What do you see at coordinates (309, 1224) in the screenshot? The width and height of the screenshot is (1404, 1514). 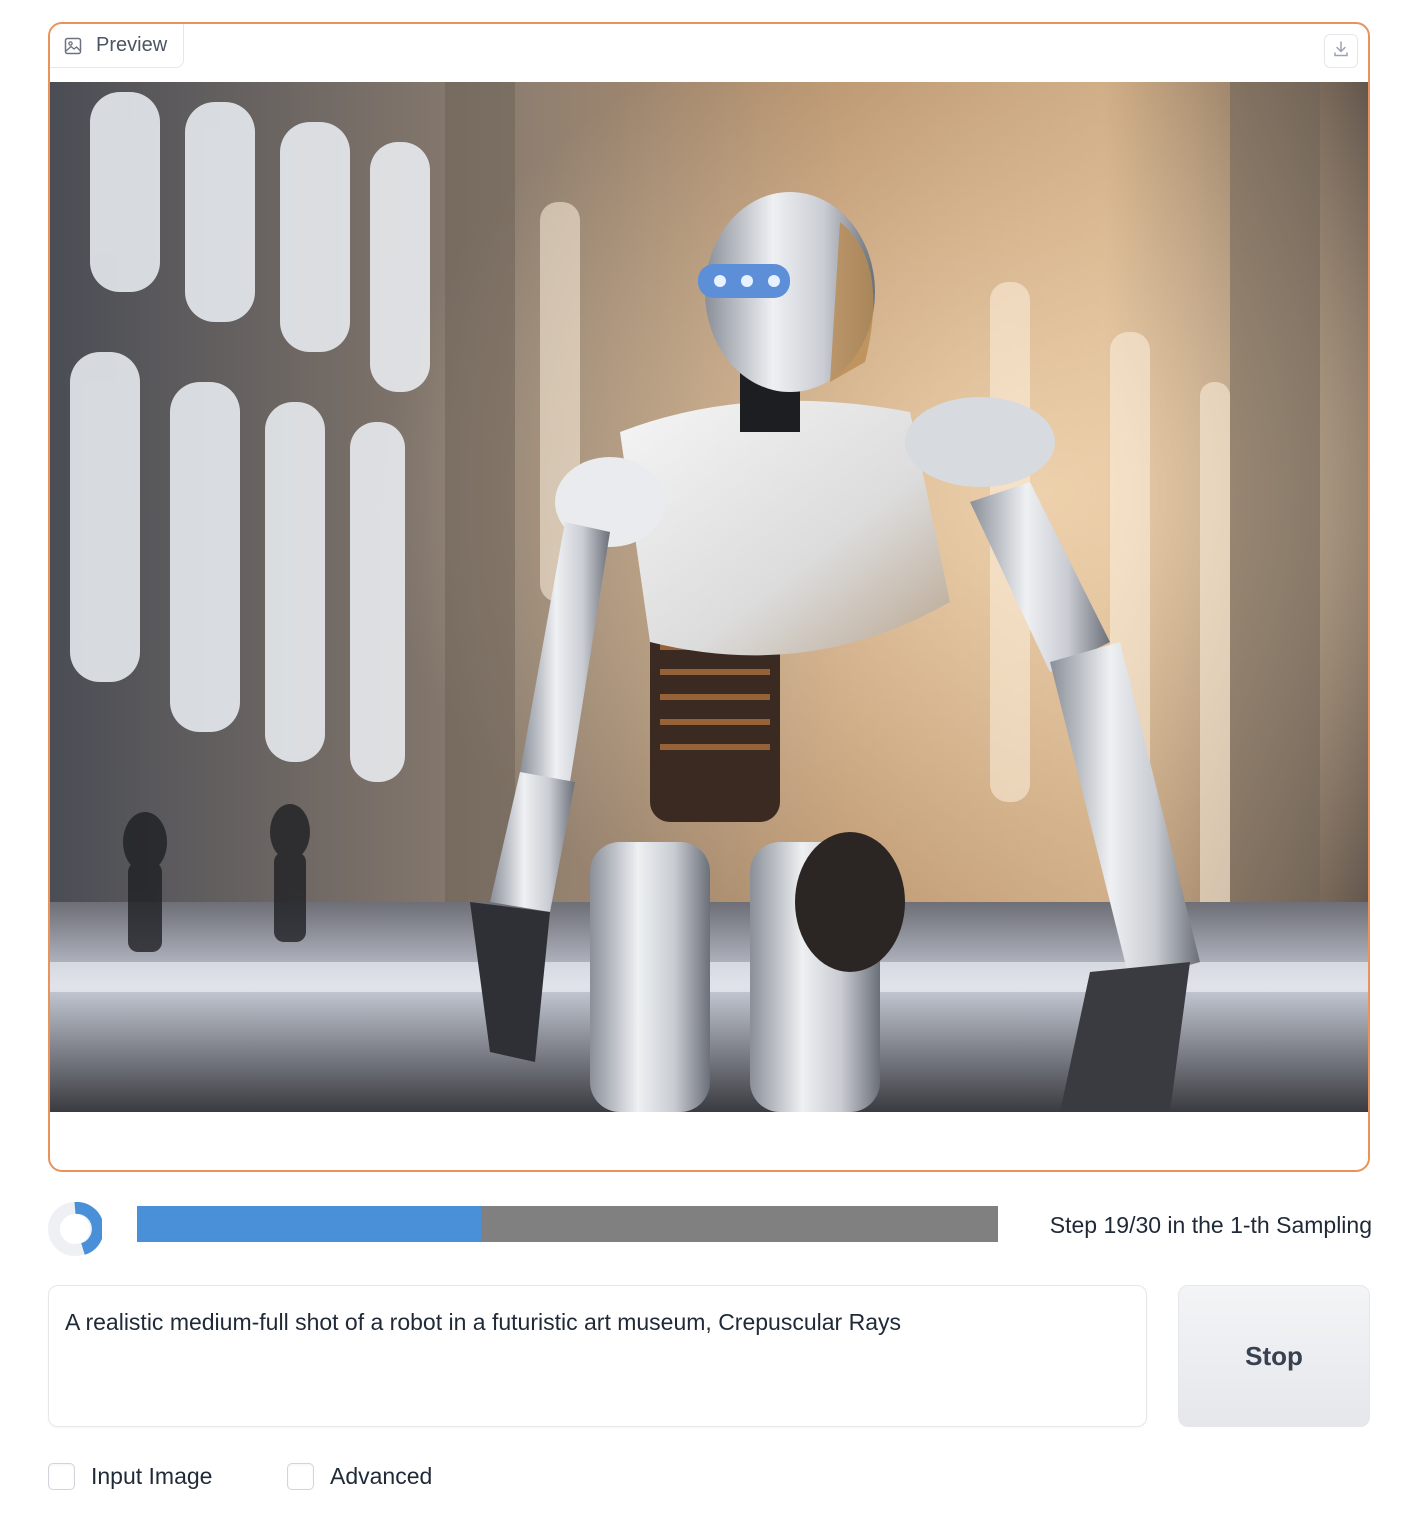 I see `progress-bar-fill` at bounding box center [309, 1224].